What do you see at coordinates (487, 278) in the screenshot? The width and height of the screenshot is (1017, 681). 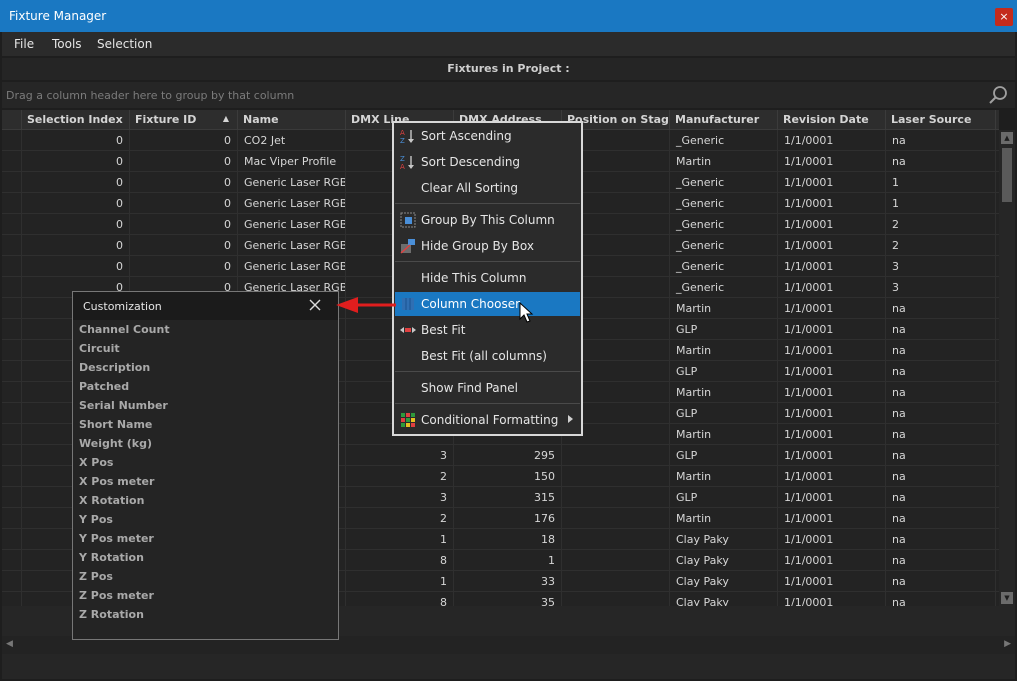 I see `menu-hide-column: Hide This Column` at bounding box center [487, 278].